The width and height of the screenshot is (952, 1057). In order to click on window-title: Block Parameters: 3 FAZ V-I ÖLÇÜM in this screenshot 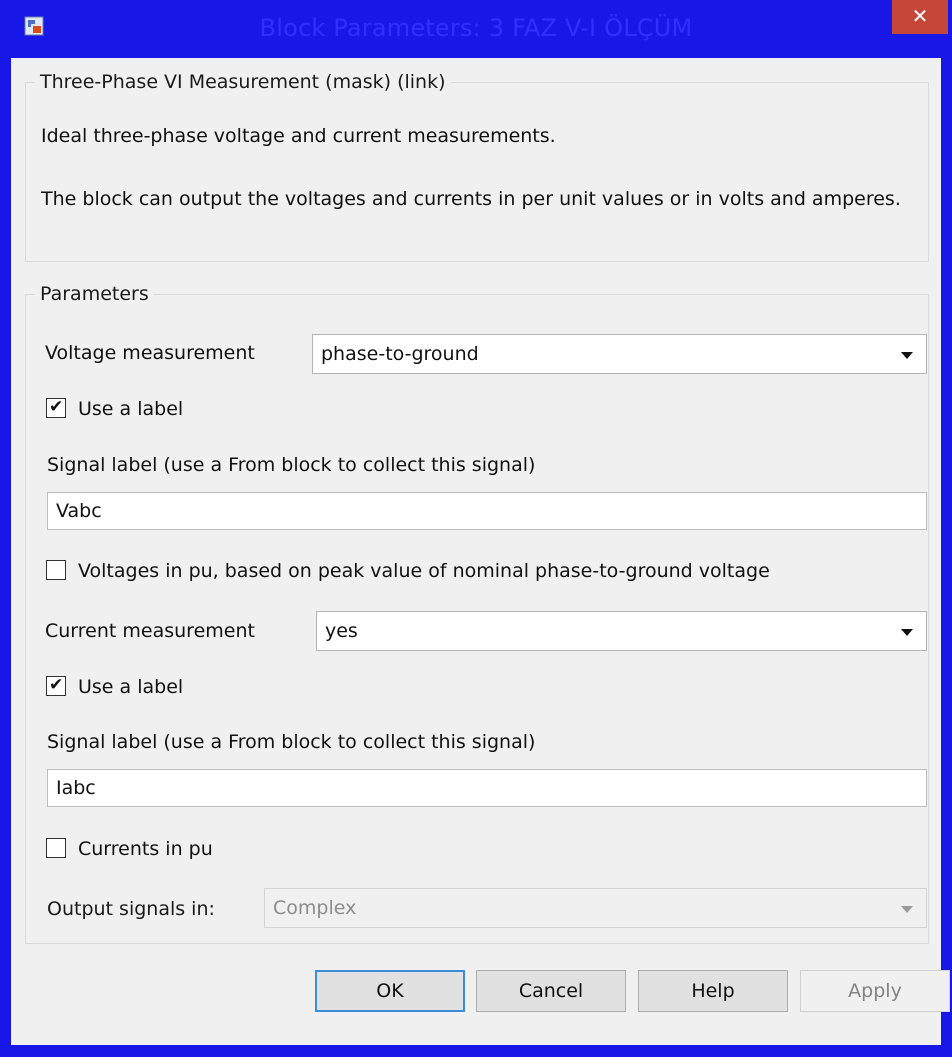, I will do `click(476, 28)`.